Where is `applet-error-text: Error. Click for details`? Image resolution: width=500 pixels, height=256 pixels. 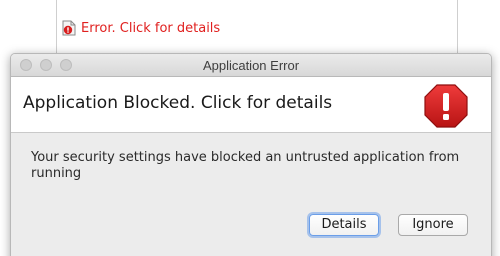 applet-error-text: Error. Click for details is located at coordinates (150, 28).